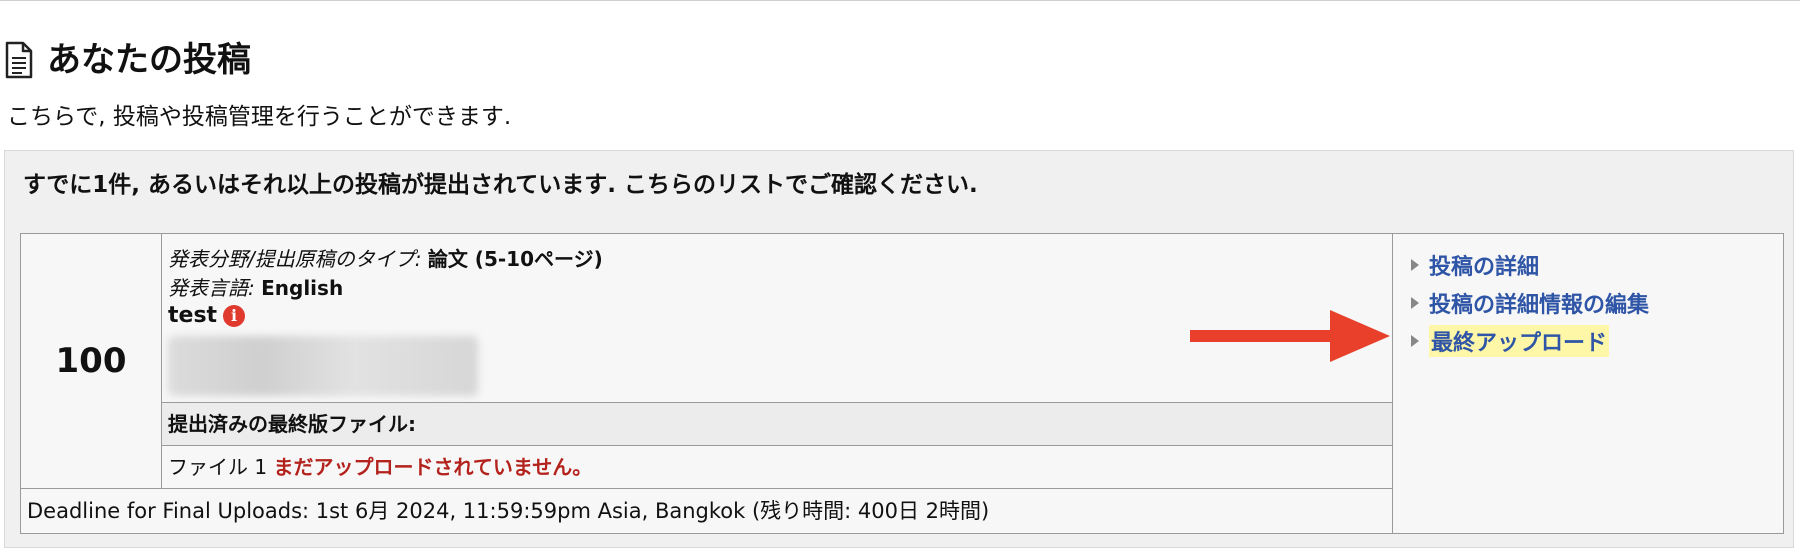 The image size is (1800, 554). Describe the element at coordinates (1588, 383) in the screenshot. I see `actions-cell: 投稿の詳細 投稿の詳細情報の編集 最終アップロード` at that location.